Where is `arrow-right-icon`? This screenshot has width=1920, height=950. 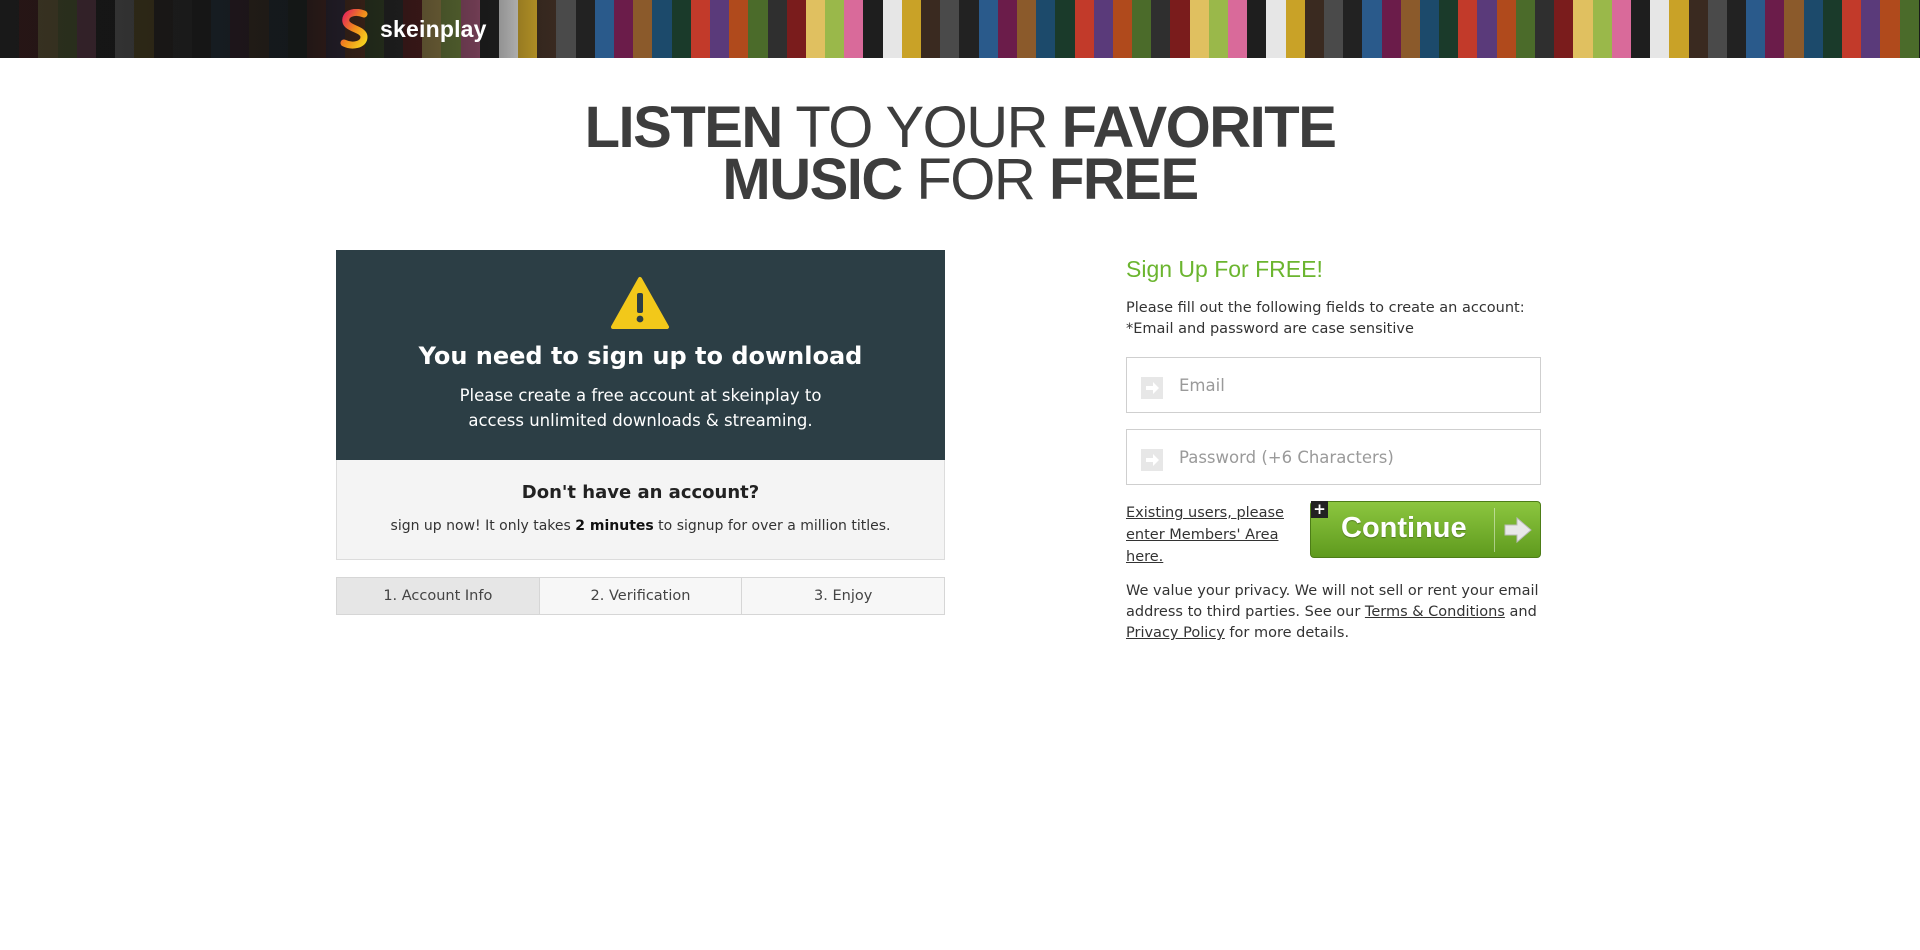
arrow-right-icon is located at coordinates (1518, 530).